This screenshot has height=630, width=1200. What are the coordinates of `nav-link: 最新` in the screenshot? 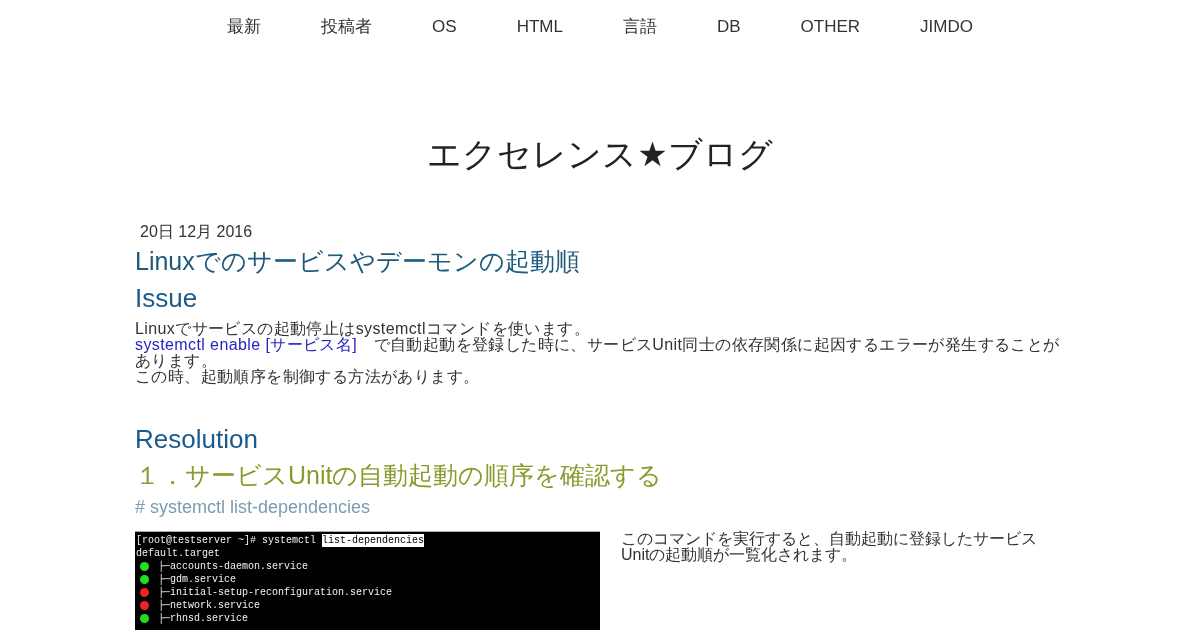 It's located at (244, 27).